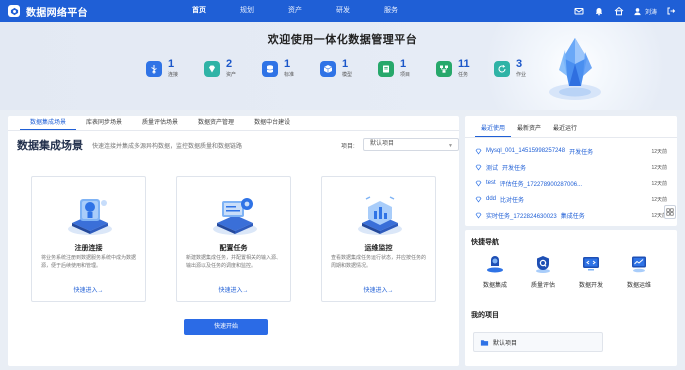 Image resolution: width=685 pixels, height=370 pixels. I want to click on nav-assets: 资产, so click(295, 11).